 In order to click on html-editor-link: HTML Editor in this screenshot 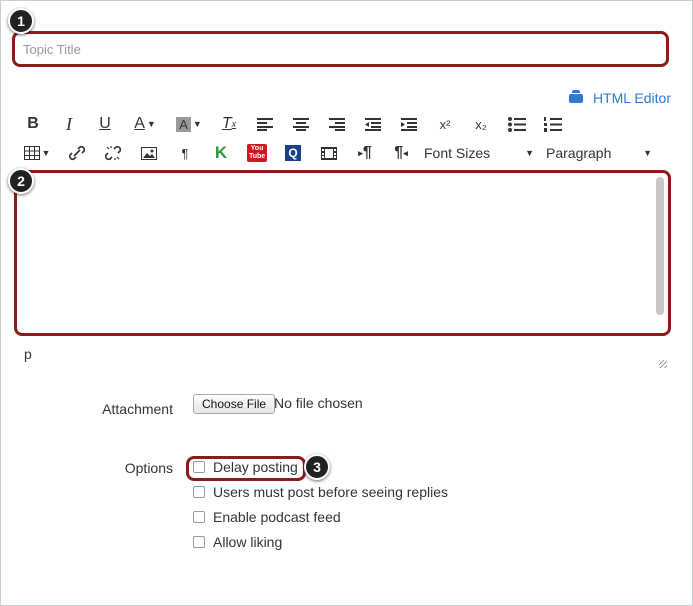, I will do `click(619, 97)`.